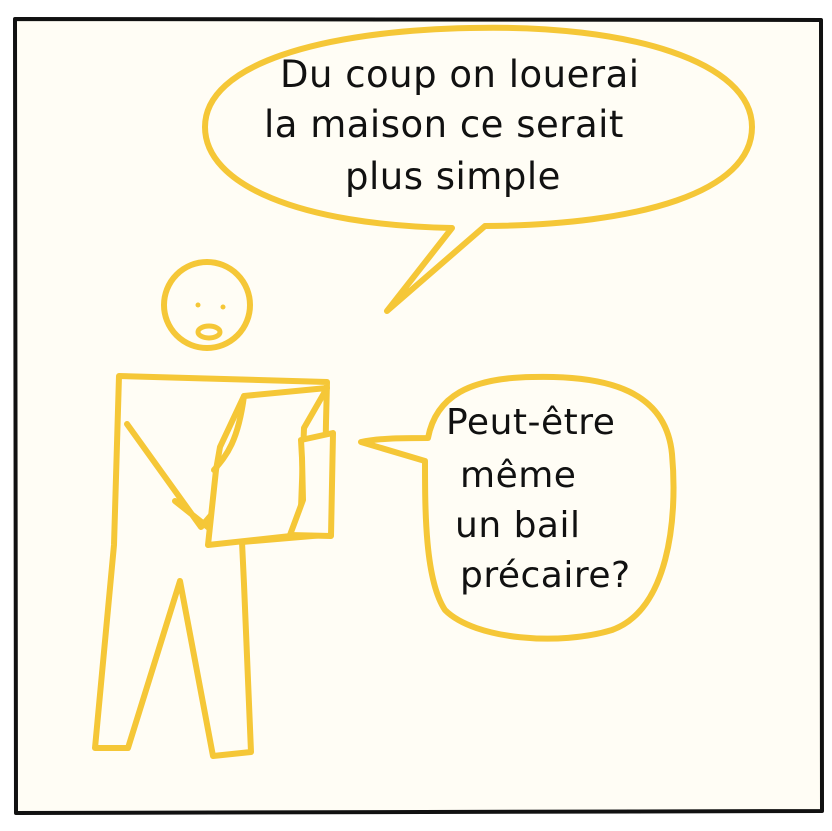 This screenshot has height=831, width=832. Describe the element at coordinates (518, 475) in the screenshot. I see `bubble-right-line-2: même` at that location.